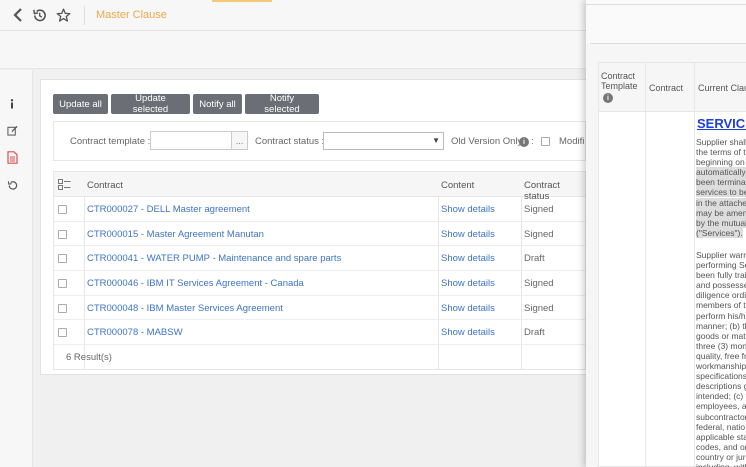 The height and width of the screenshot is (467, 746). I want to click on back-chevron-left-icon, so click(18, 15).